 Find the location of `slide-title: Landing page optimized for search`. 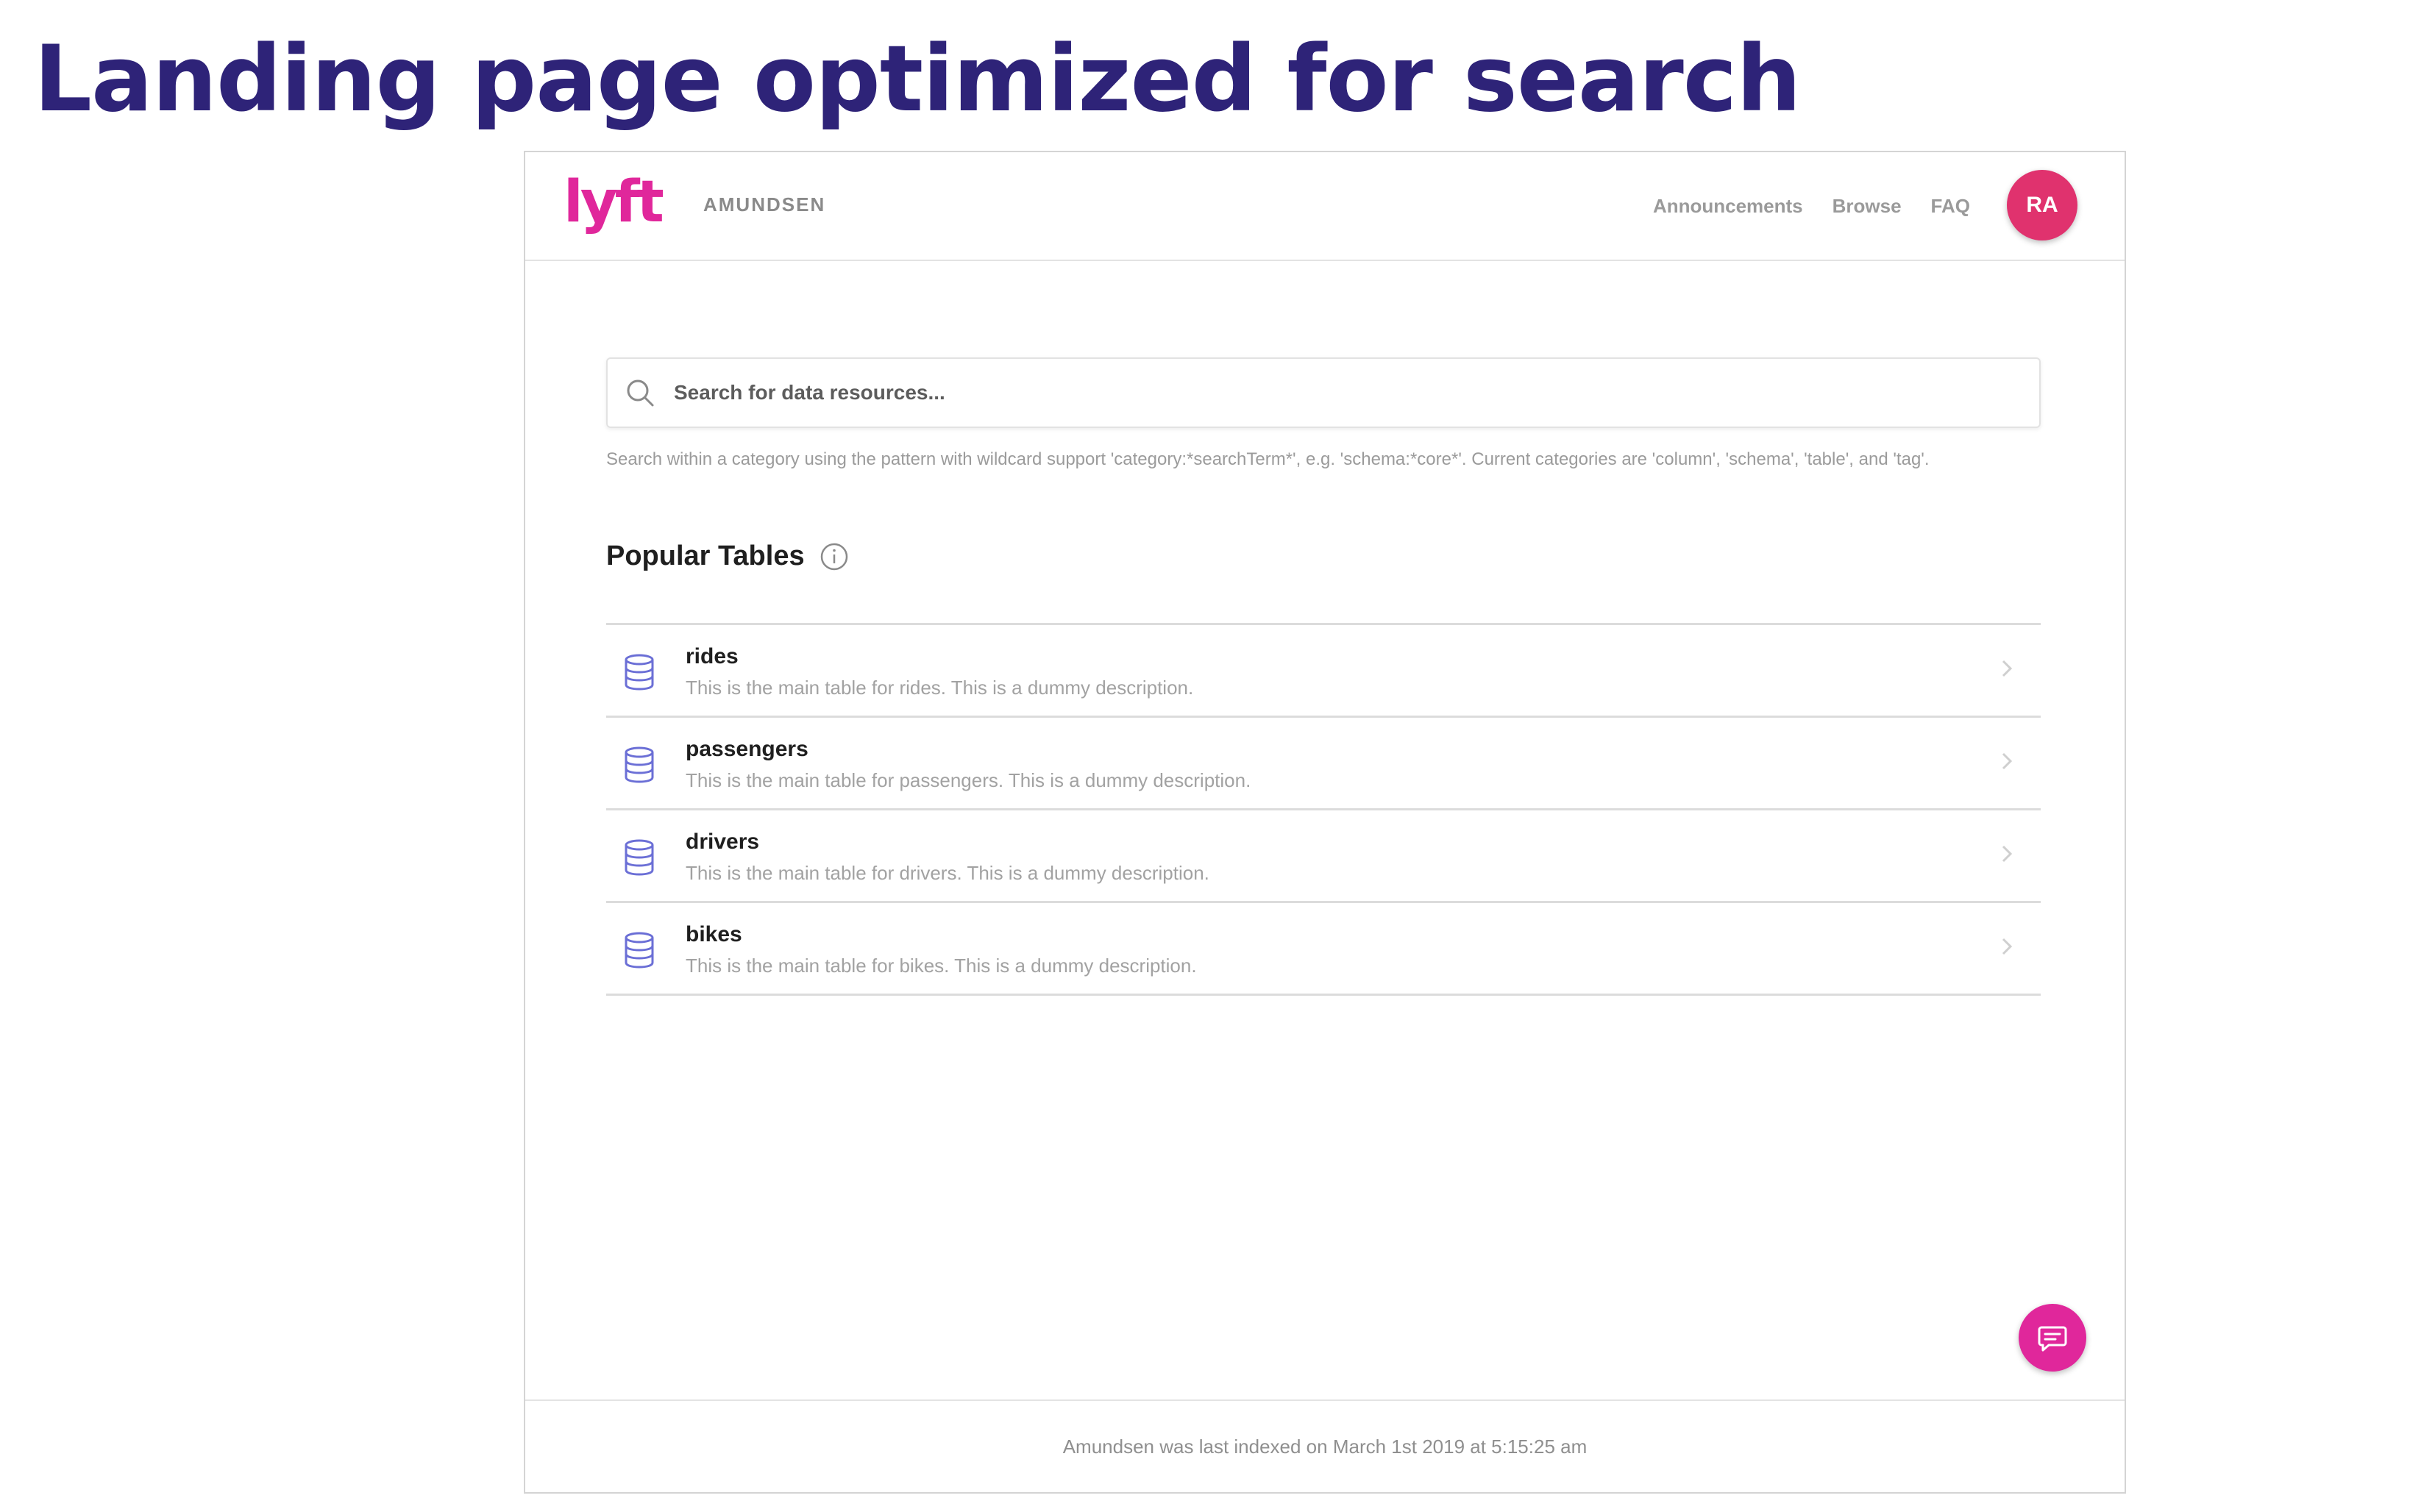

slide-title: Landing page optimized for search is located at coordinates (918, 79).